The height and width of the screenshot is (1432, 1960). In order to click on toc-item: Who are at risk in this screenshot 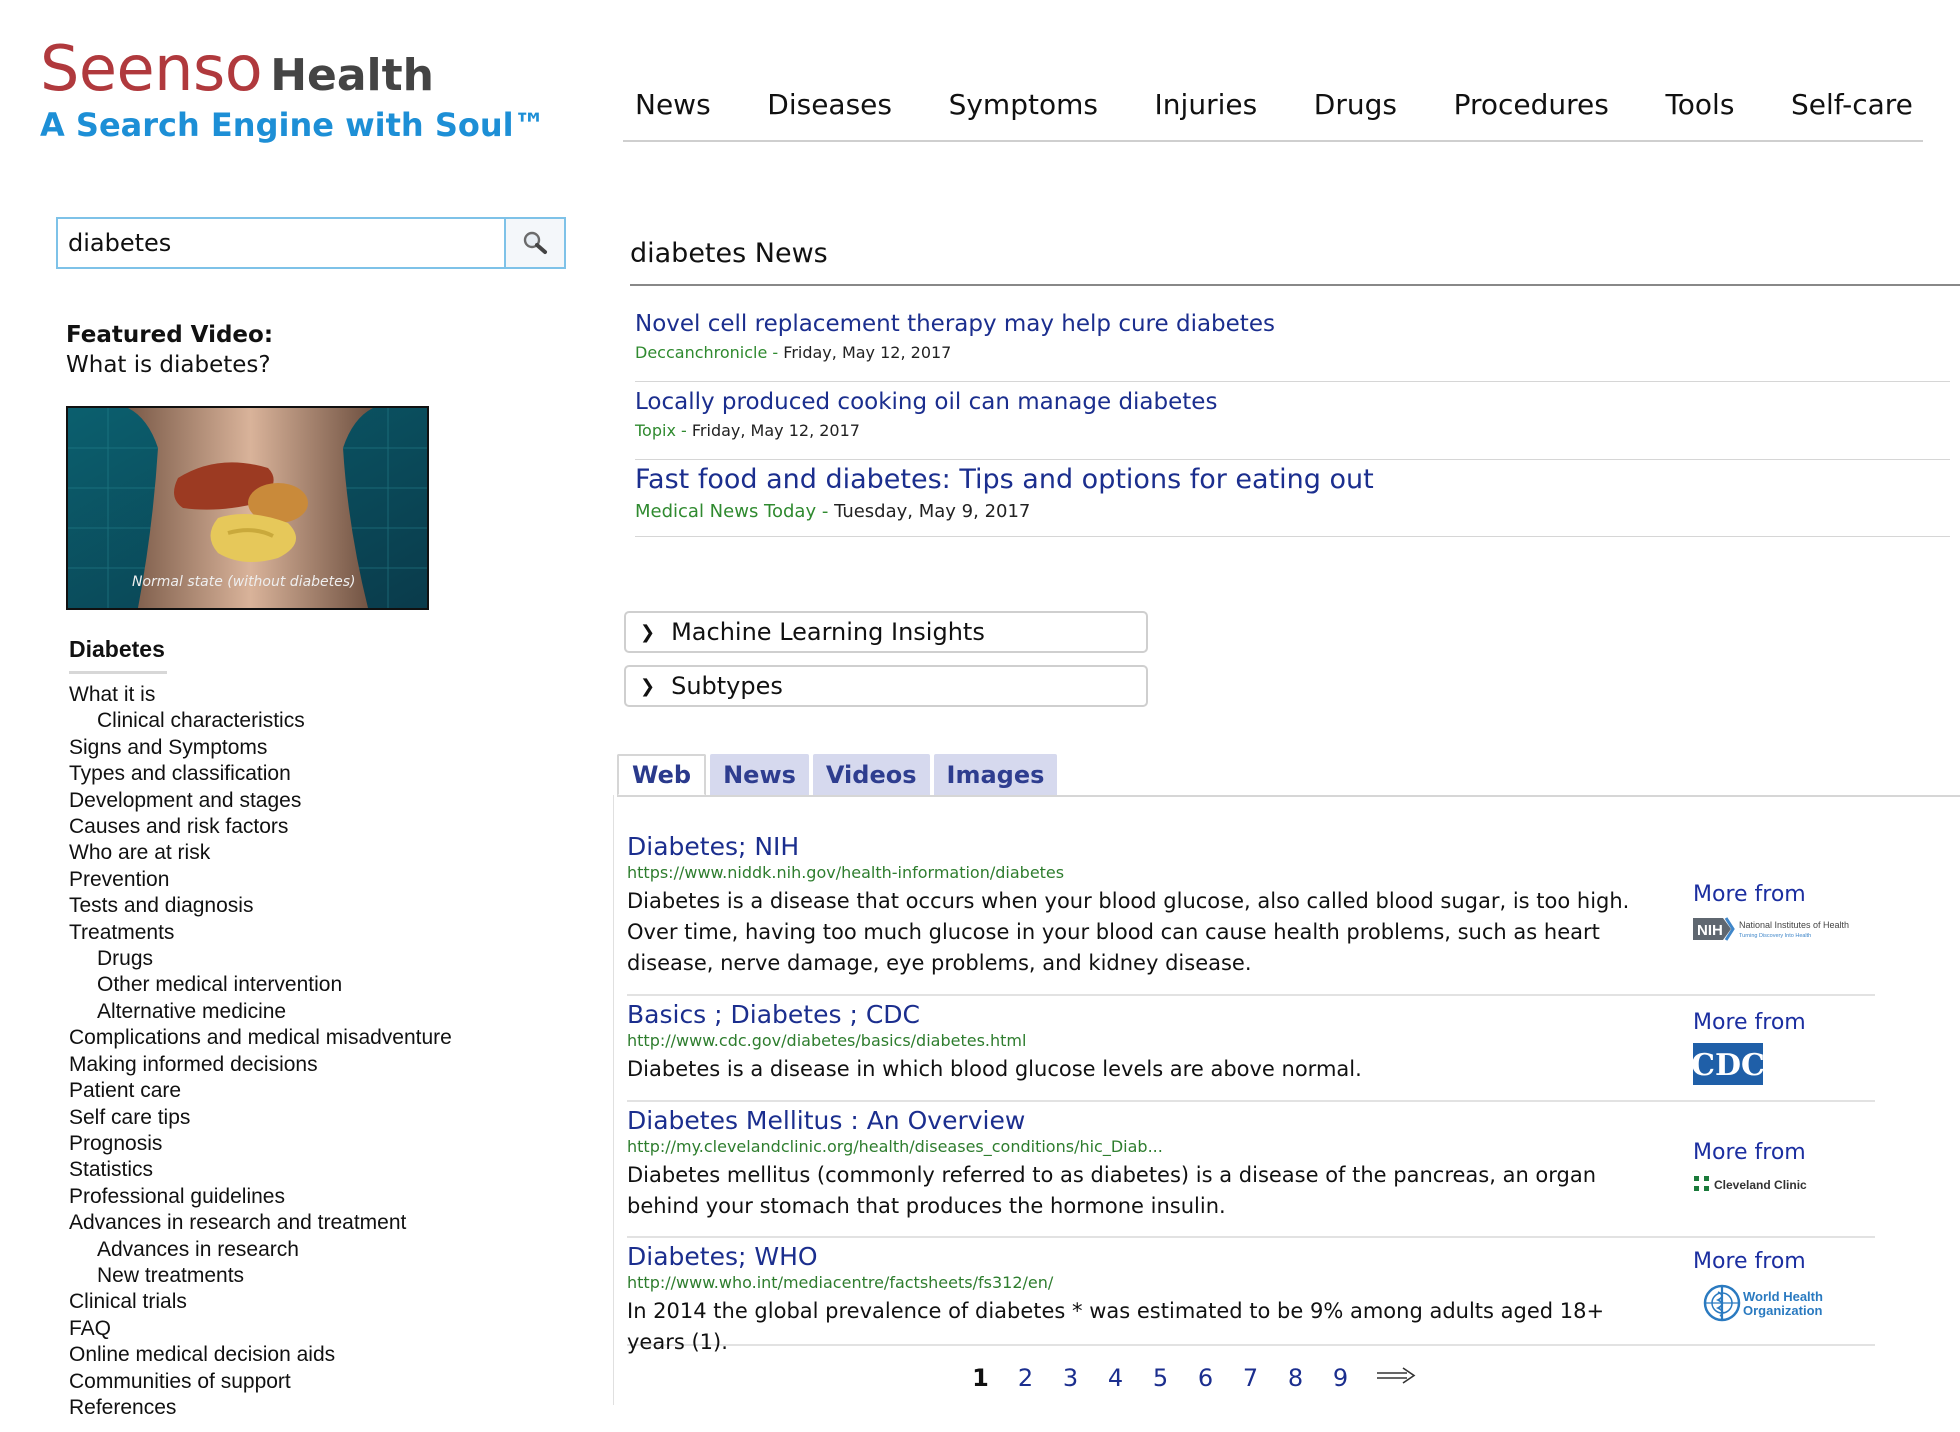, I will do `click(260, 853)`.